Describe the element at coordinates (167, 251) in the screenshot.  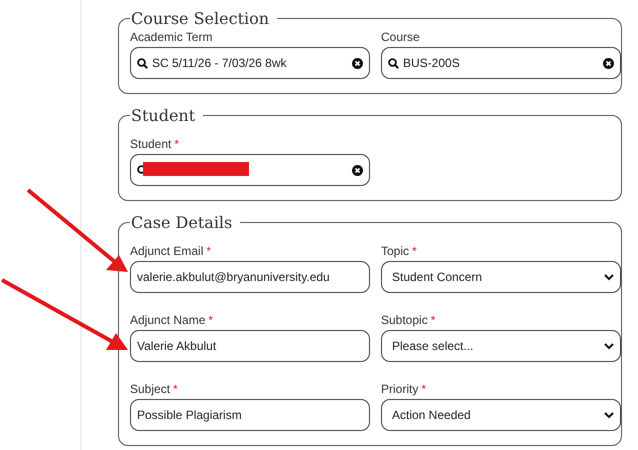
I see `field-label: Adjunct Email` at that location.